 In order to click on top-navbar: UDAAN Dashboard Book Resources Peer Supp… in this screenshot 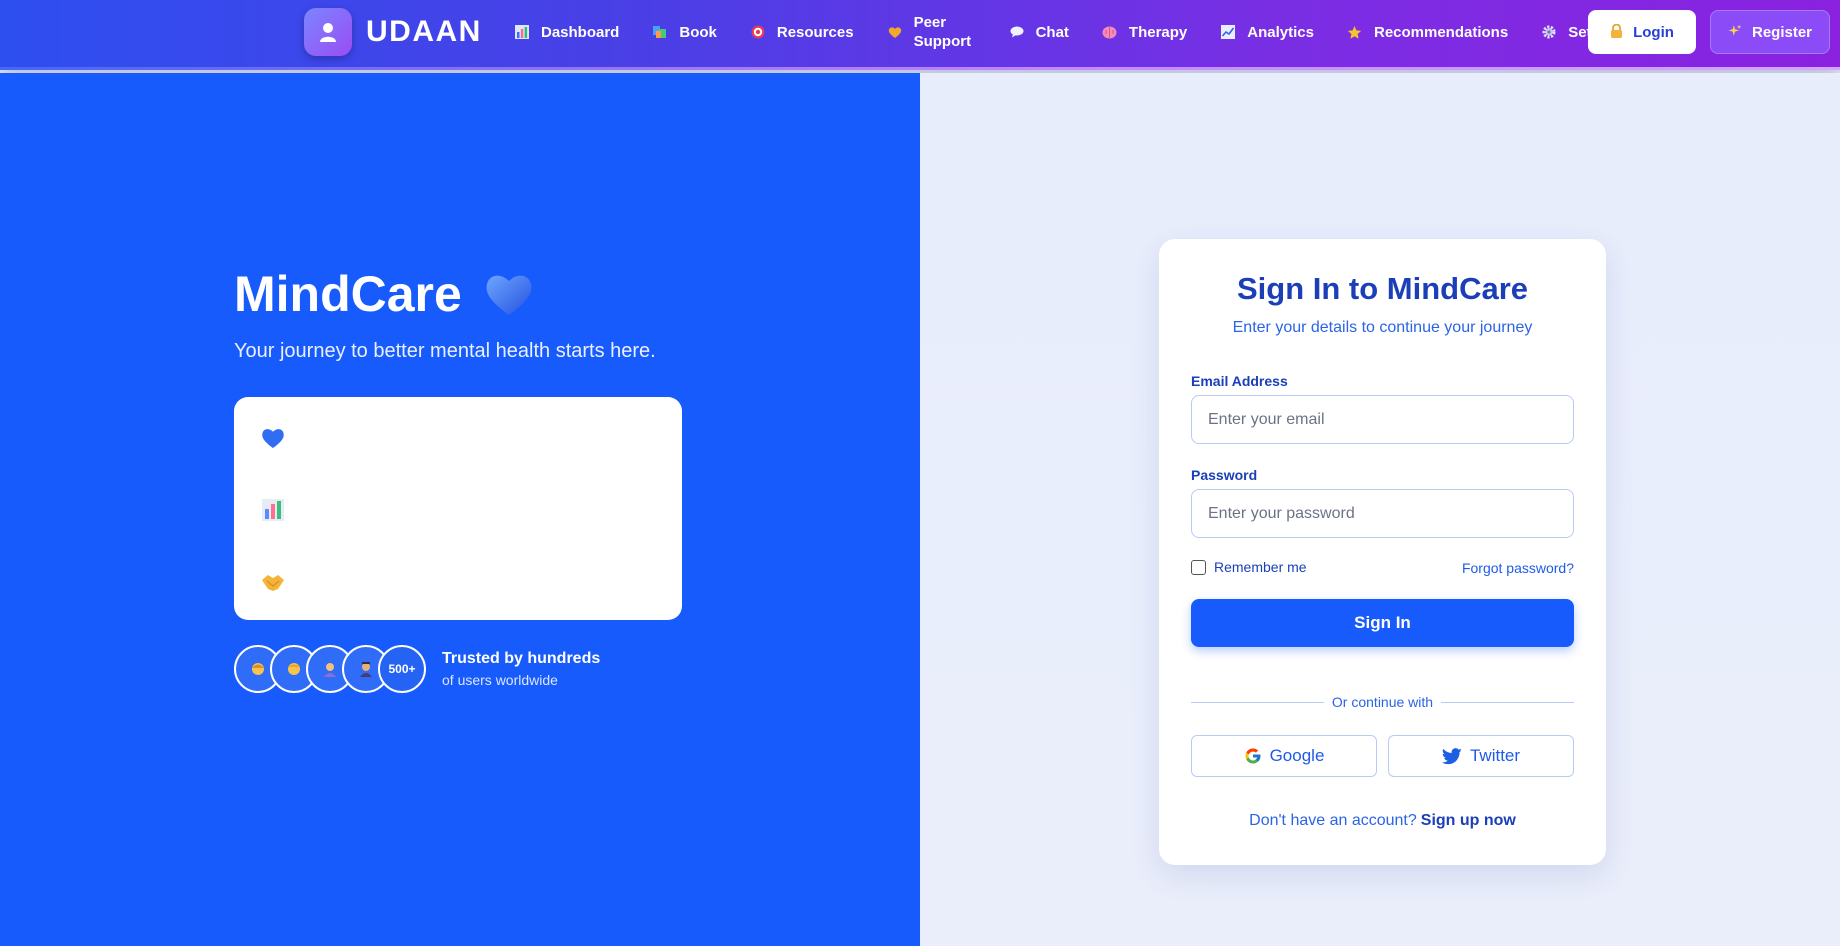, I will do `click(920, 35)`.